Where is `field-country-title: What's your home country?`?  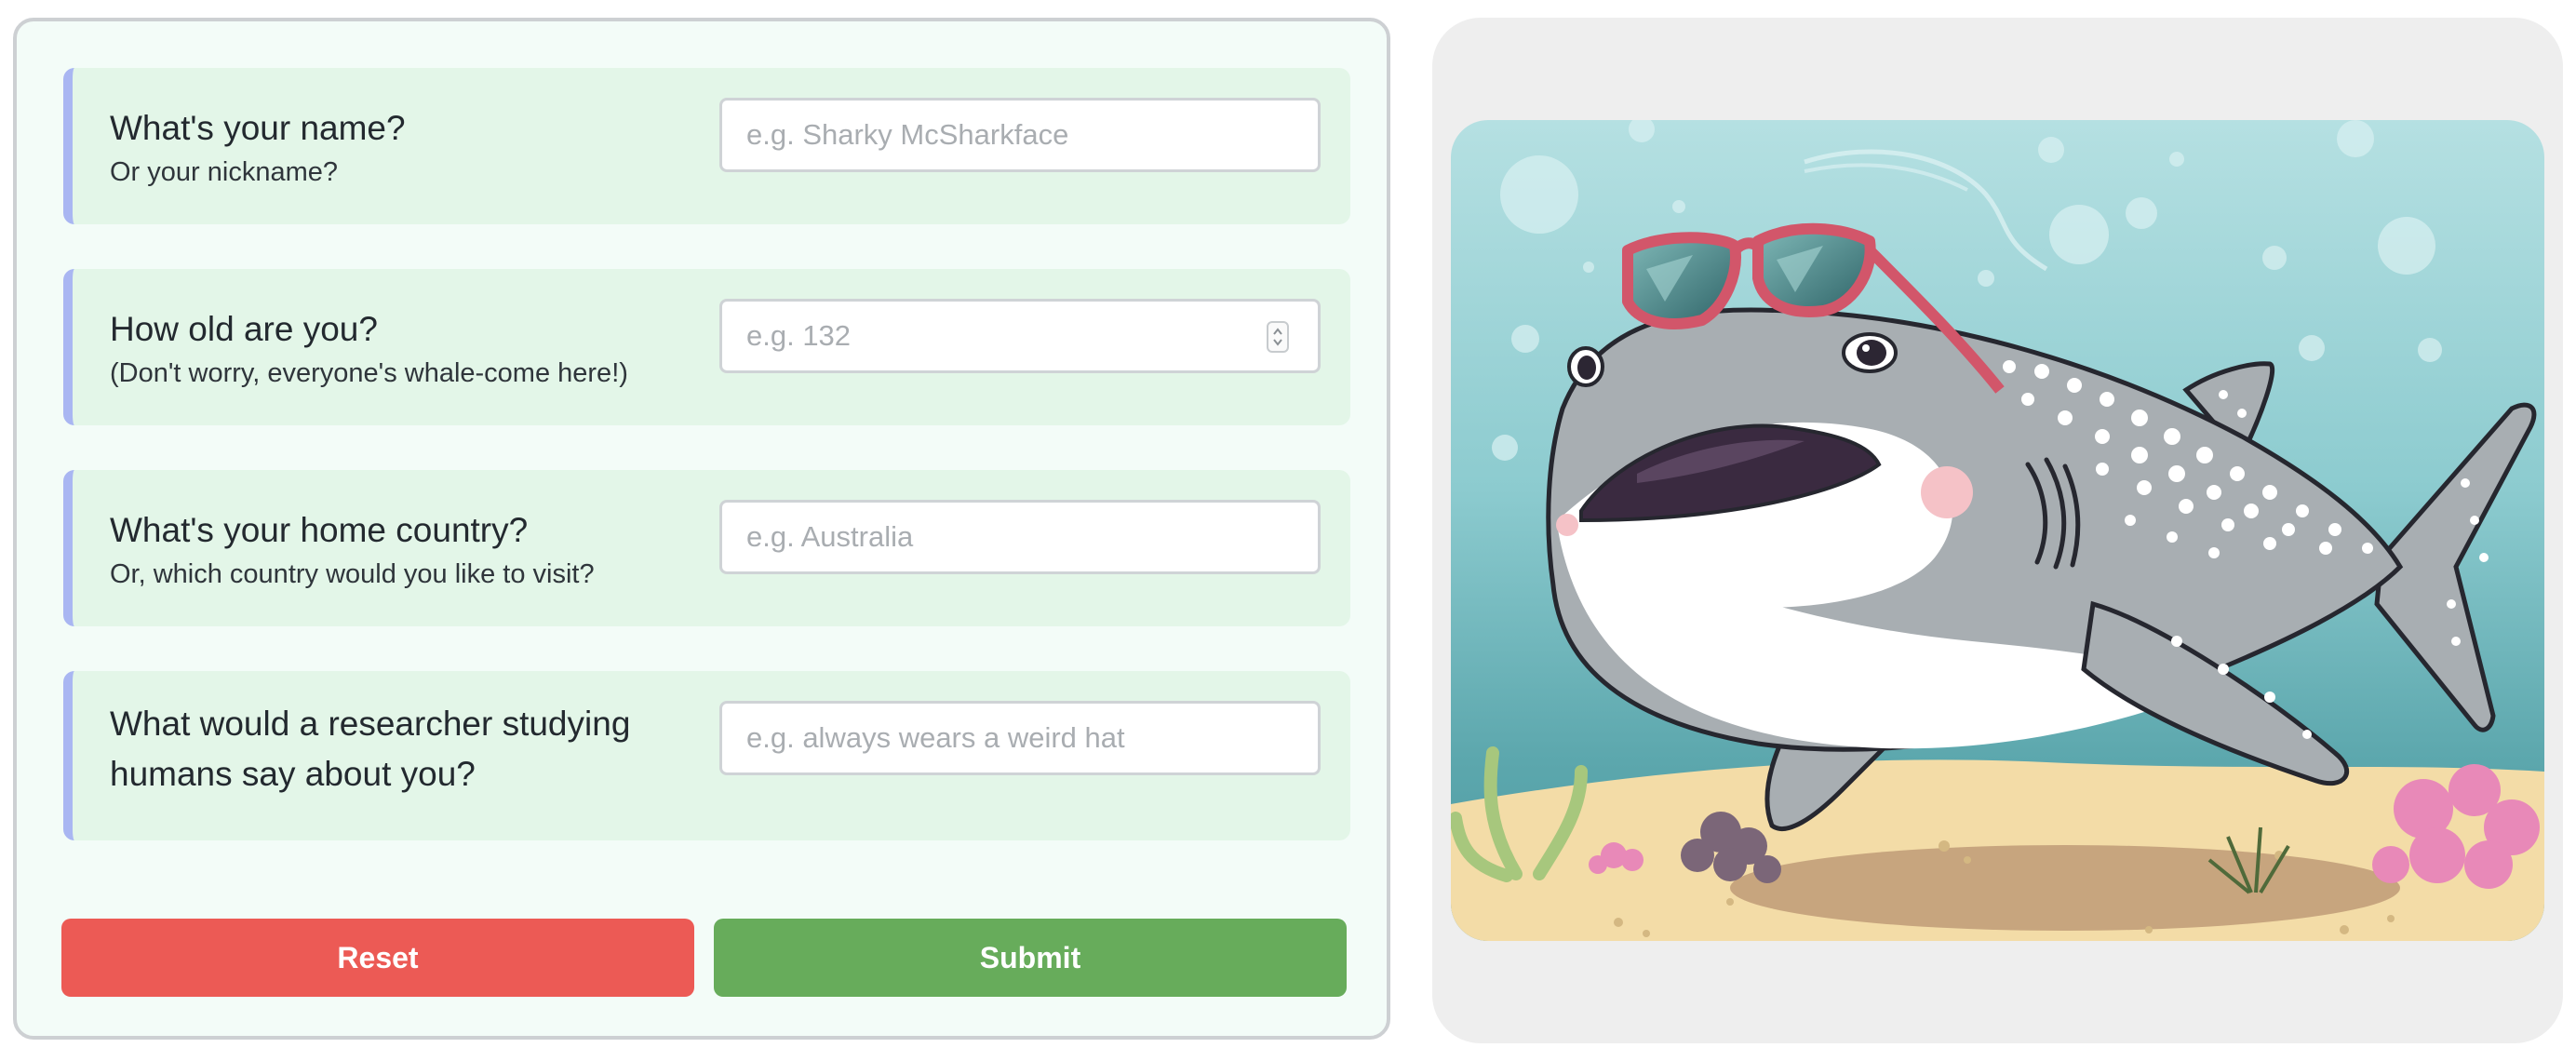 field-country-title: What's your home country? is located at coordinates (319, 530).